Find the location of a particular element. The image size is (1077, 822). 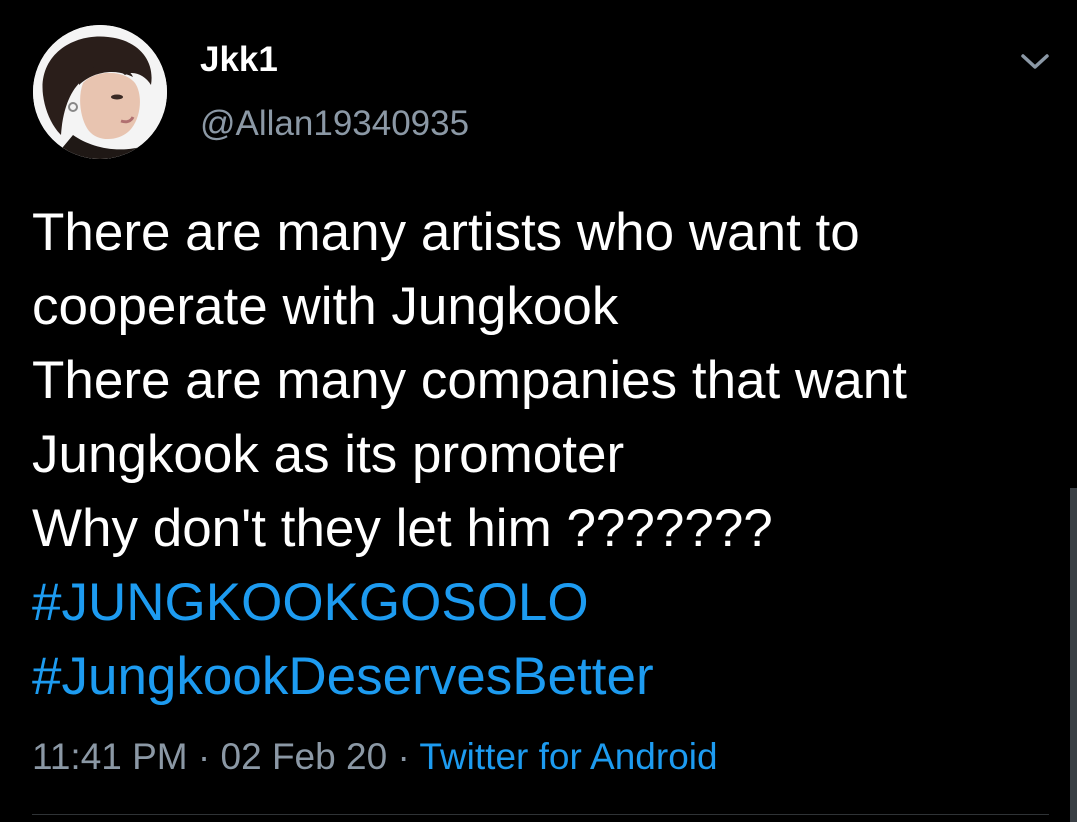

avatar is located at coordinates (100, 92).